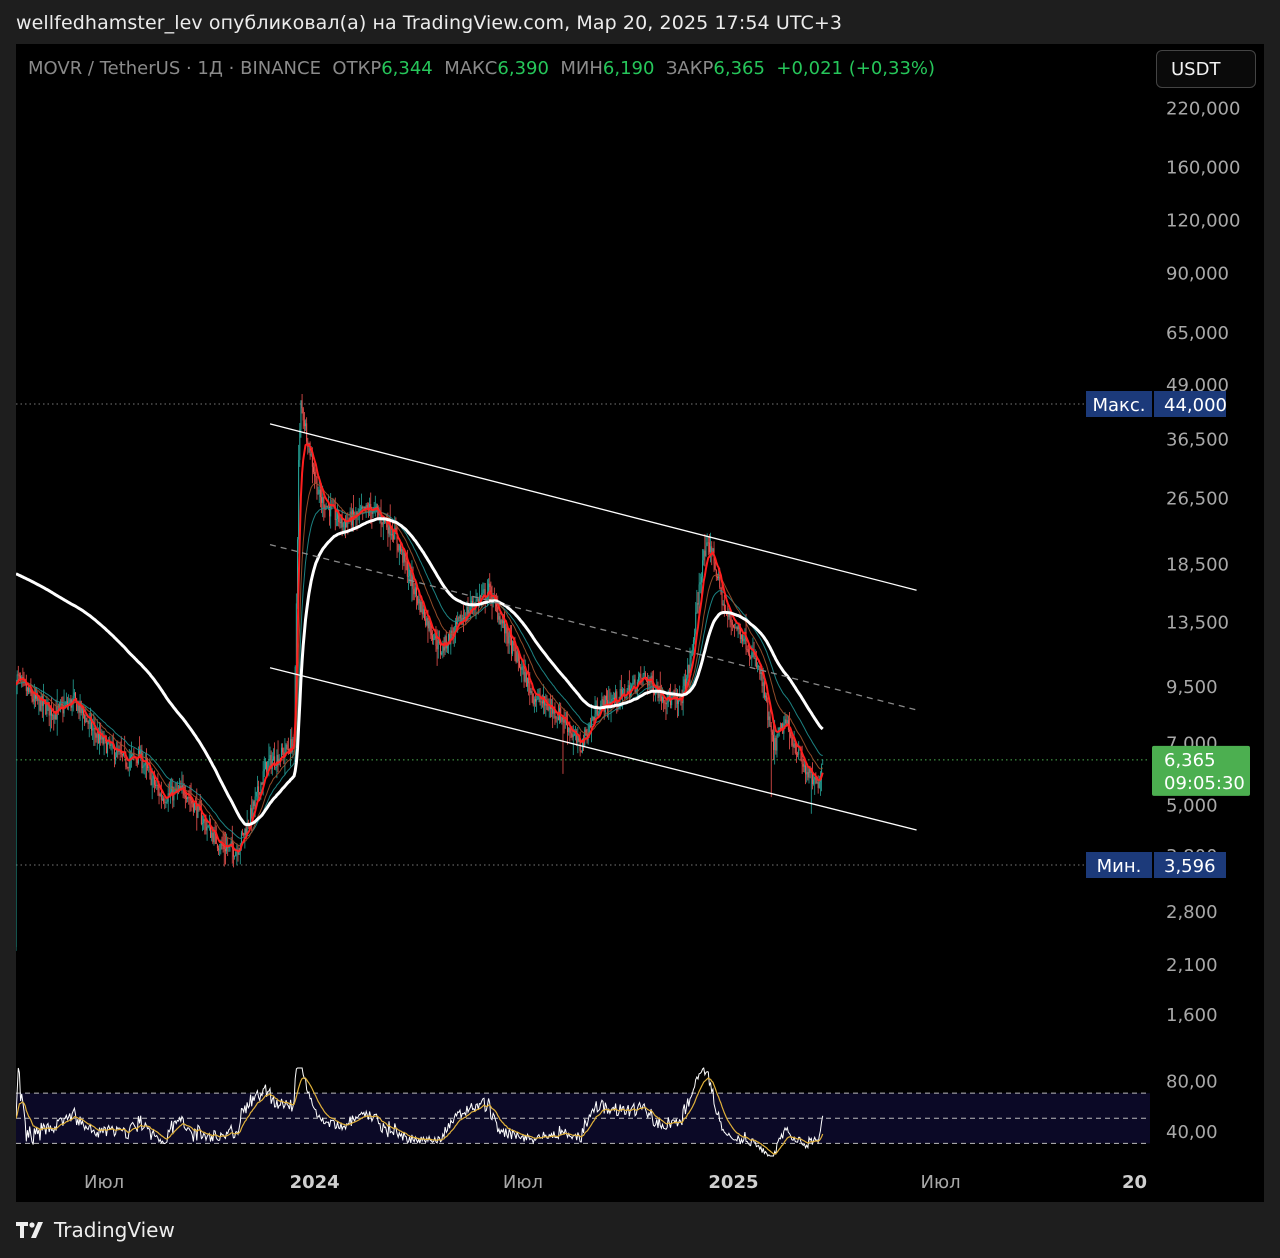  Describe the element at coordinates (1119, 866) in the screenshot. I see `min-marker-label: Мин.` at that location.